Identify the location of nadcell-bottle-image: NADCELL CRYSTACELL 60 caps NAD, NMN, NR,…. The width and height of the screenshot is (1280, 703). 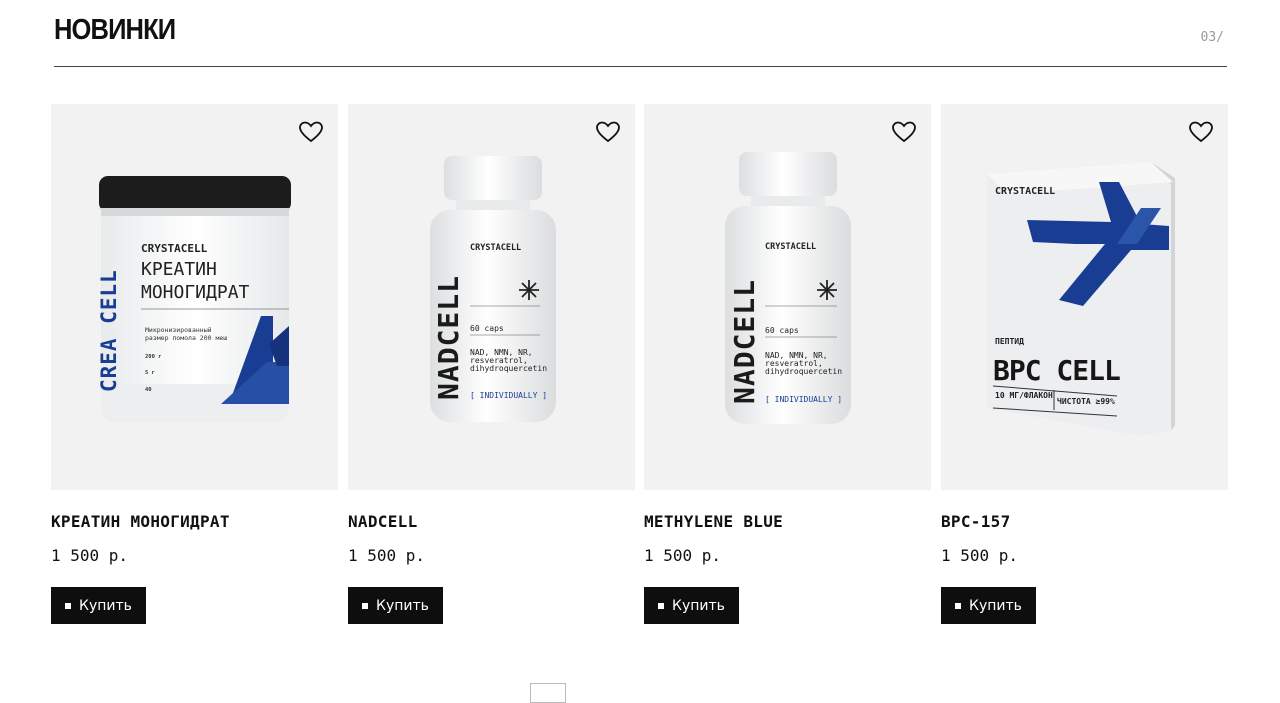
(493, 289).